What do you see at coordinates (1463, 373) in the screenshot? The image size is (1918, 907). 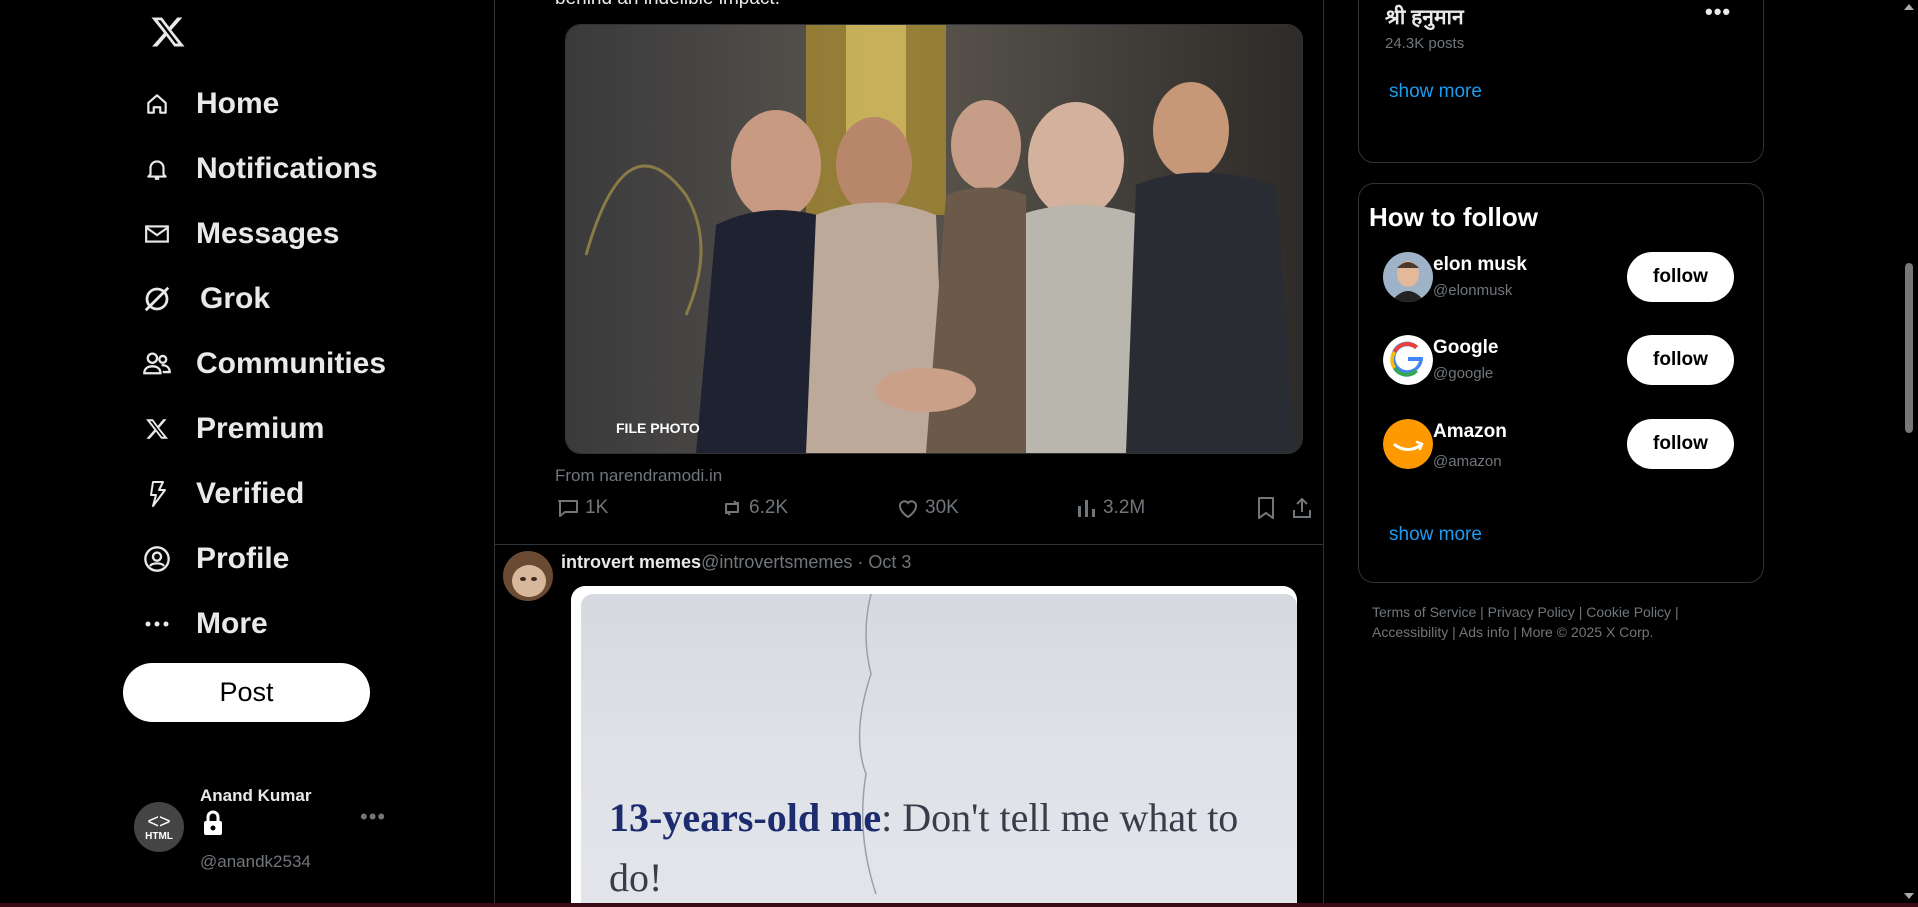 I see `follow-handle: @google` at bounding box center [1463, 373].